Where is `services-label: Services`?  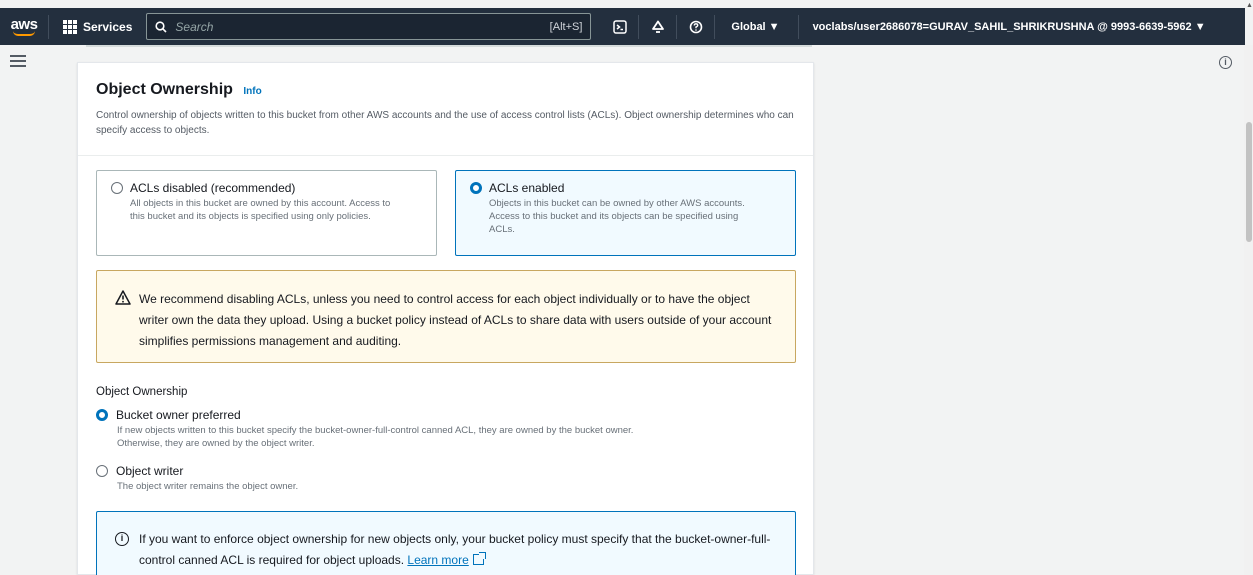 services-label: Services is located at coordinates (108, 26).